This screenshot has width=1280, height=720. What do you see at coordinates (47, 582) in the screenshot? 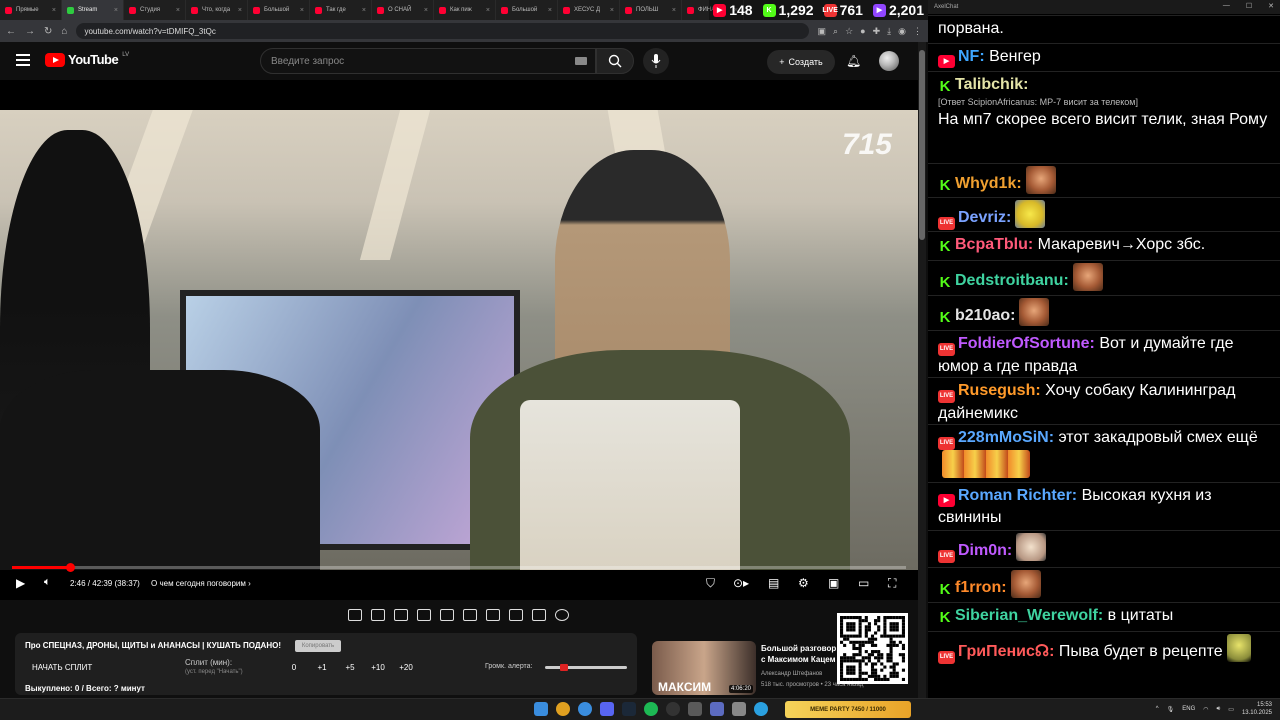
I see `volume-icon: 🔈︎` at bounding box center [47, 582].